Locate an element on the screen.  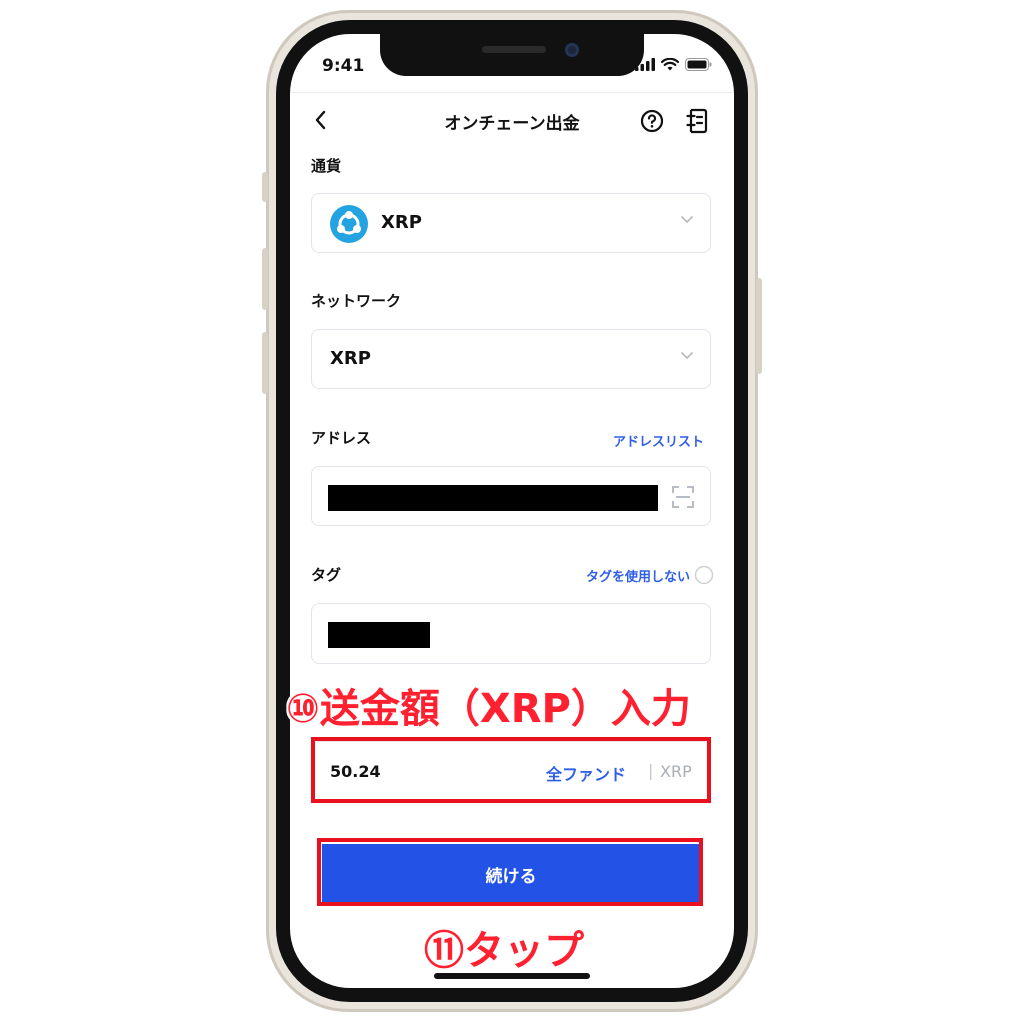
currency-label: 通貨 is located at coordinates (326, 166).